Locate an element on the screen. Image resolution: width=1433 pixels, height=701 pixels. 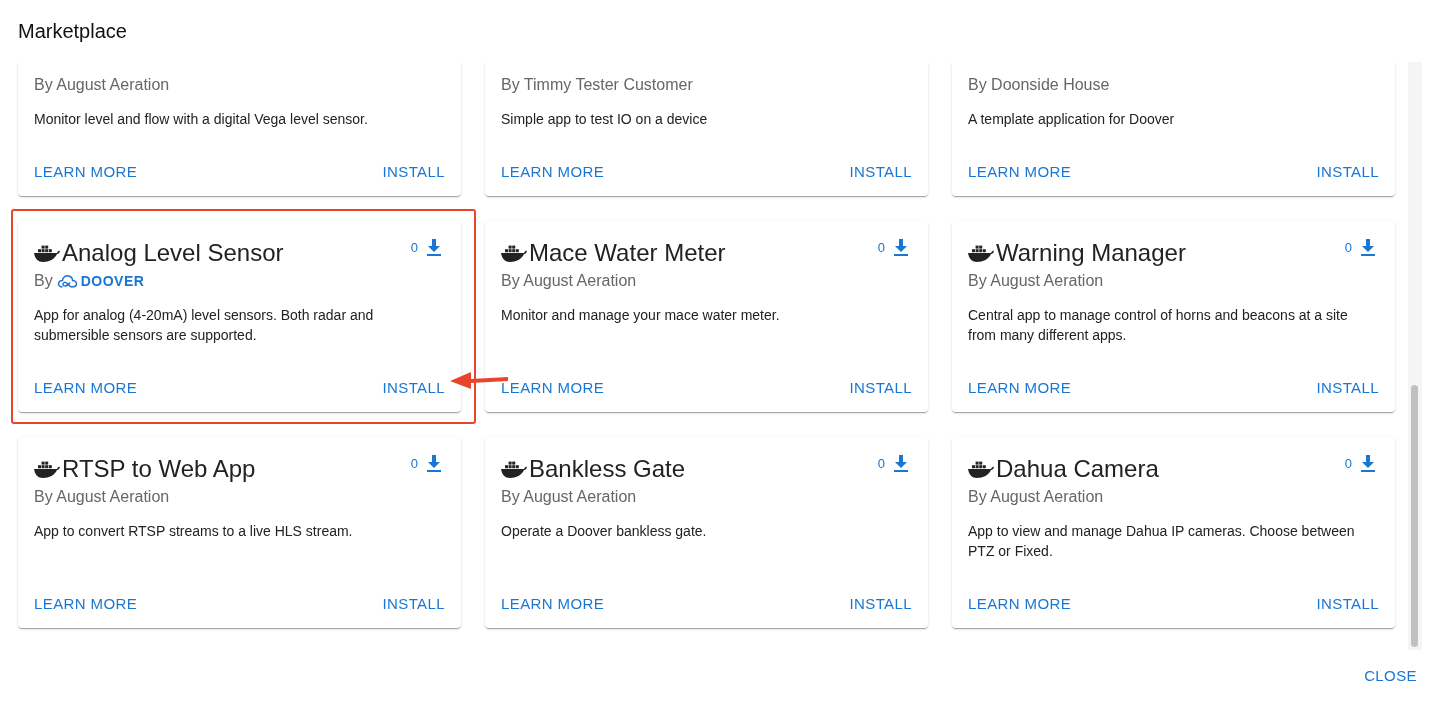
app-description: A template application for Doover is located at coordinates (1072, 119).